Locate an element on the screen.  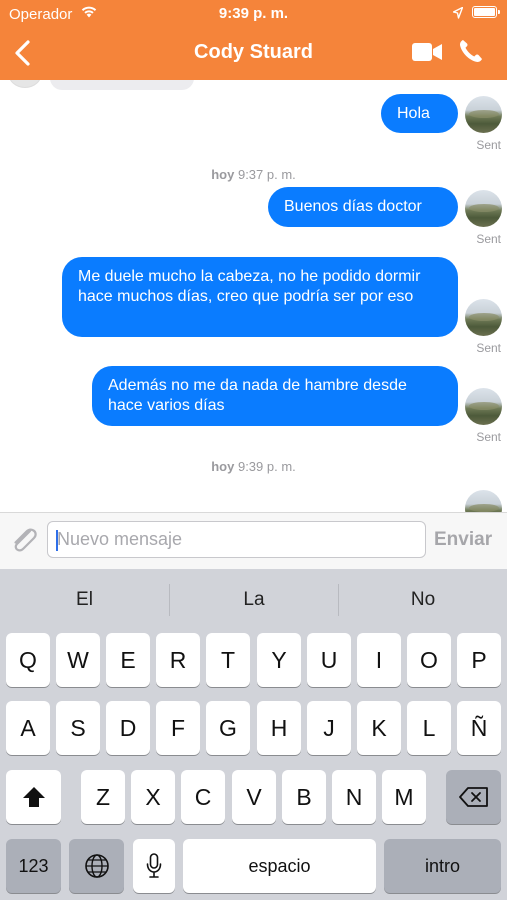
key-o: O is located at coordinates (429, 660).